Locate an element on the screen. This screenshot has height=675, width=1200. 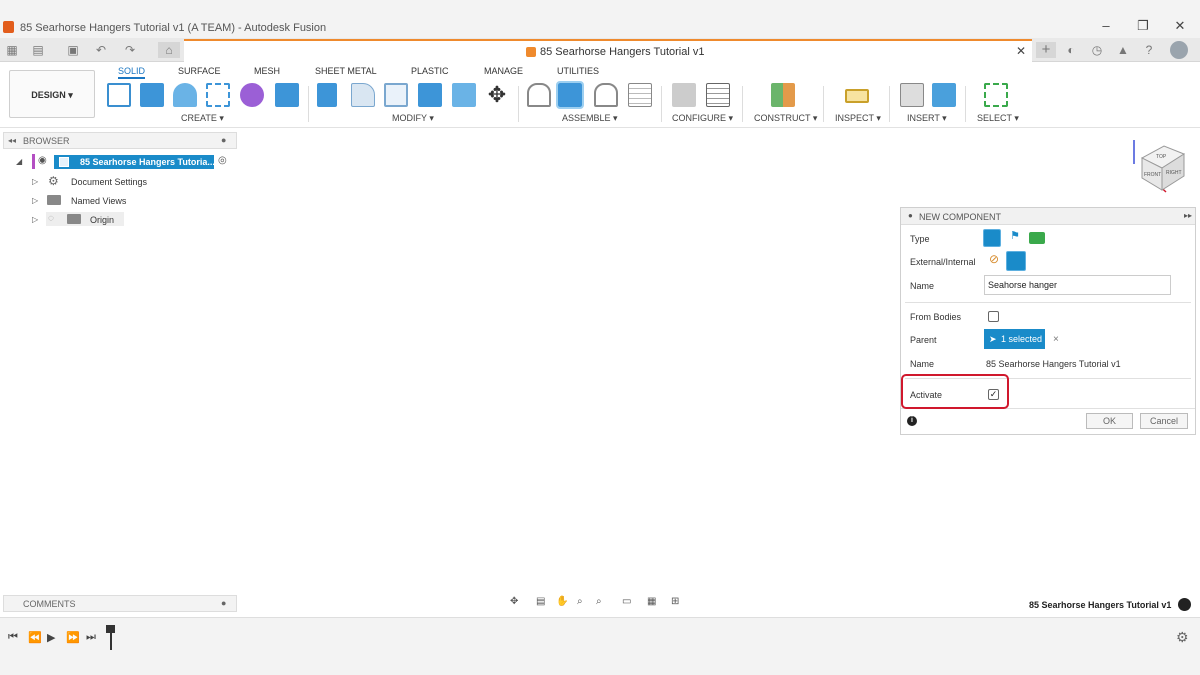
modify-group-label: MODIFY ▾ is located at coordinates (413, 118).